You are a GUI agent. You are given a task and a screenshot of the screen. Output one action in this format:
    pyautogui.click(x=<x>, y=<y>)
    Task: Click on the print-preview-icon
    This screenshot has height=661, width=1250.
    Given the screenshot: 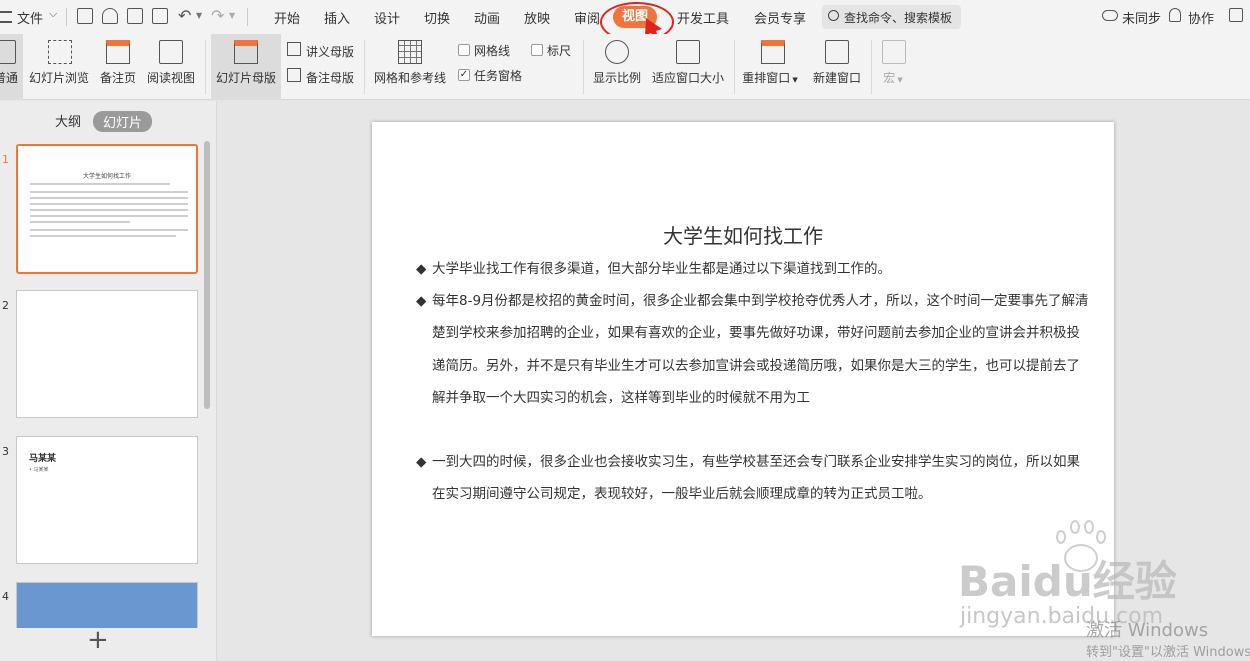 What is the action you would take?
    pyautogui.click(x=160, y=16)
    